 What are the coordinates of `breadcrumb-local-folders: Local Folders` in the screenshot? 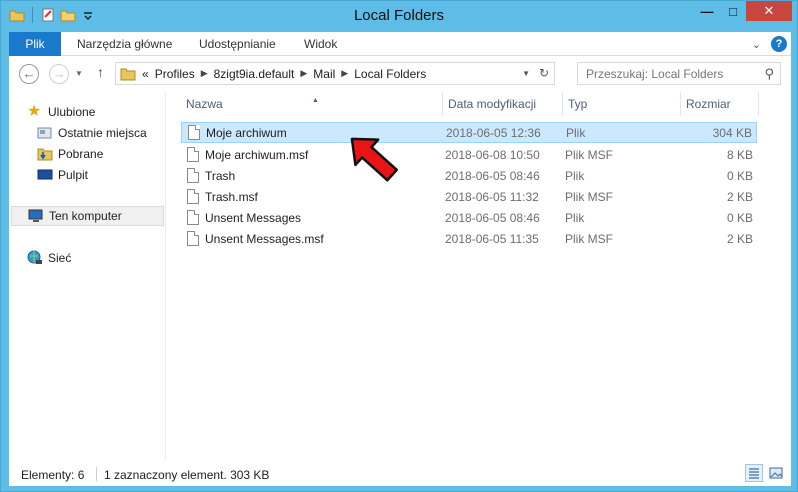 It's located at (390, 74).